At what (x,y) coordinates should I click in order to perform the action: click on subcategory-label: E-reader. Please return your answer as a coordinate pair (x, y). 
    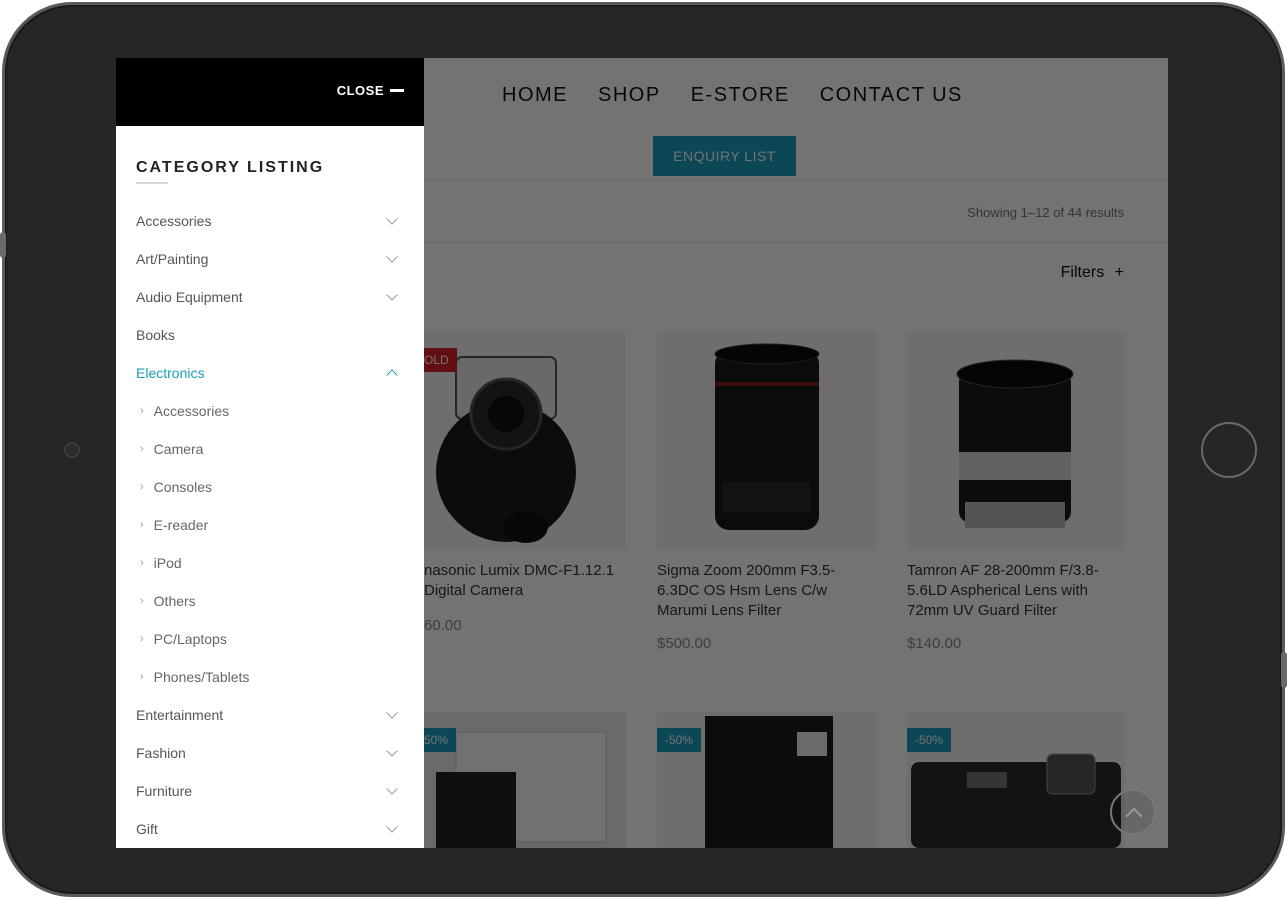
    Looking at the image, I should click on (181, 525).